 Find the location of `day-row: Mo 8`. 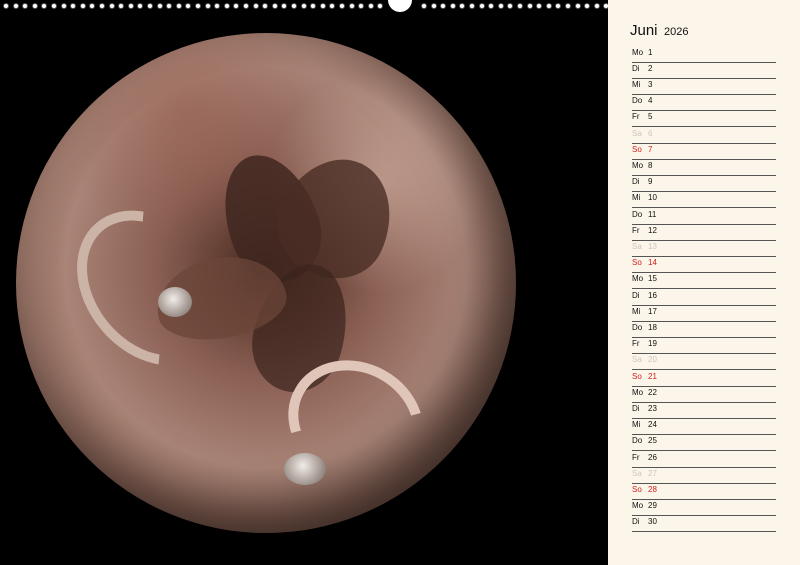

day-row: Mo 8 is located at coordinates (704, 168).